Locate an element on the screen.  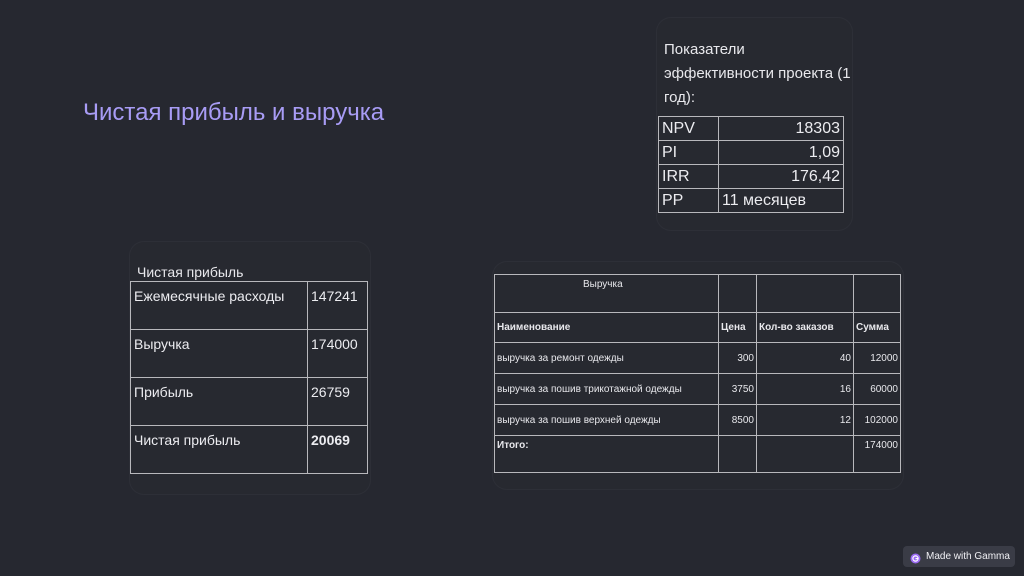
revenue-item-name: выручка за пошив верхней одежды is located at coordinates (606, 420).